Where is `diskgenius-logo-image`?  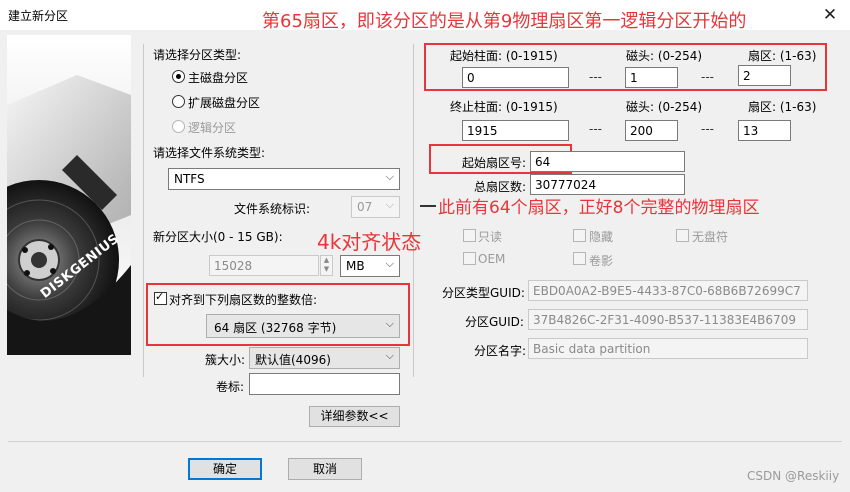
diskgenius-logo-image is located at coordinates (69, 195).